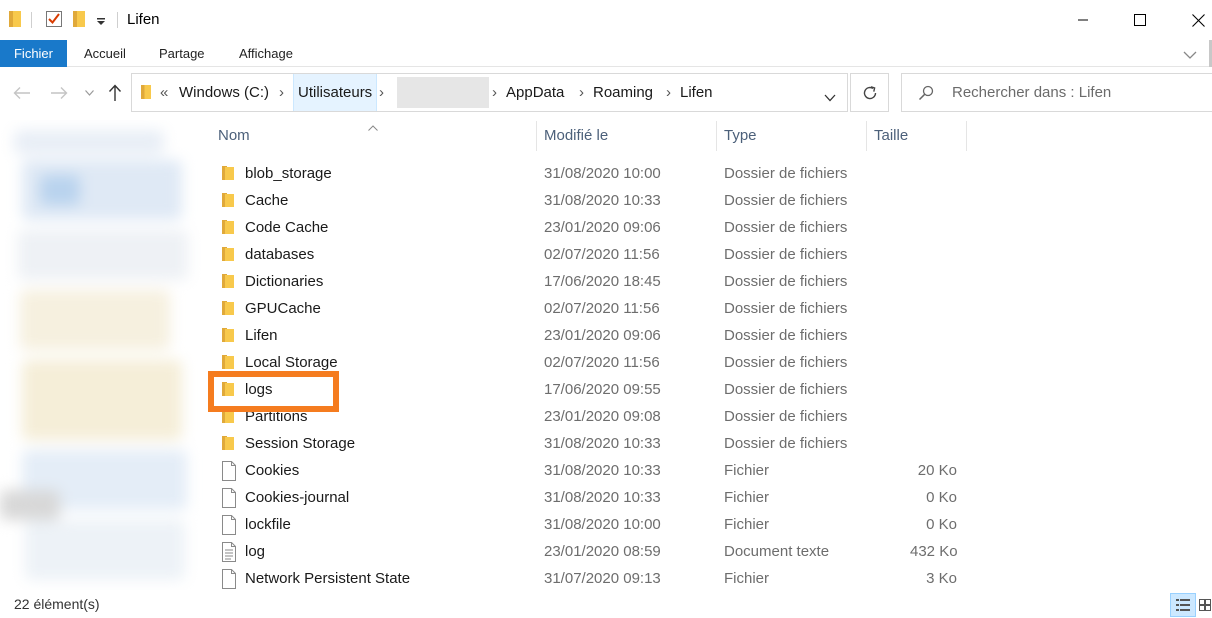 This screenshot has width=1212, height=618. What do you see at coordinates (1083, 20) in the screenshot?
I see `minimize-button` at bounding box center [1083, 20].